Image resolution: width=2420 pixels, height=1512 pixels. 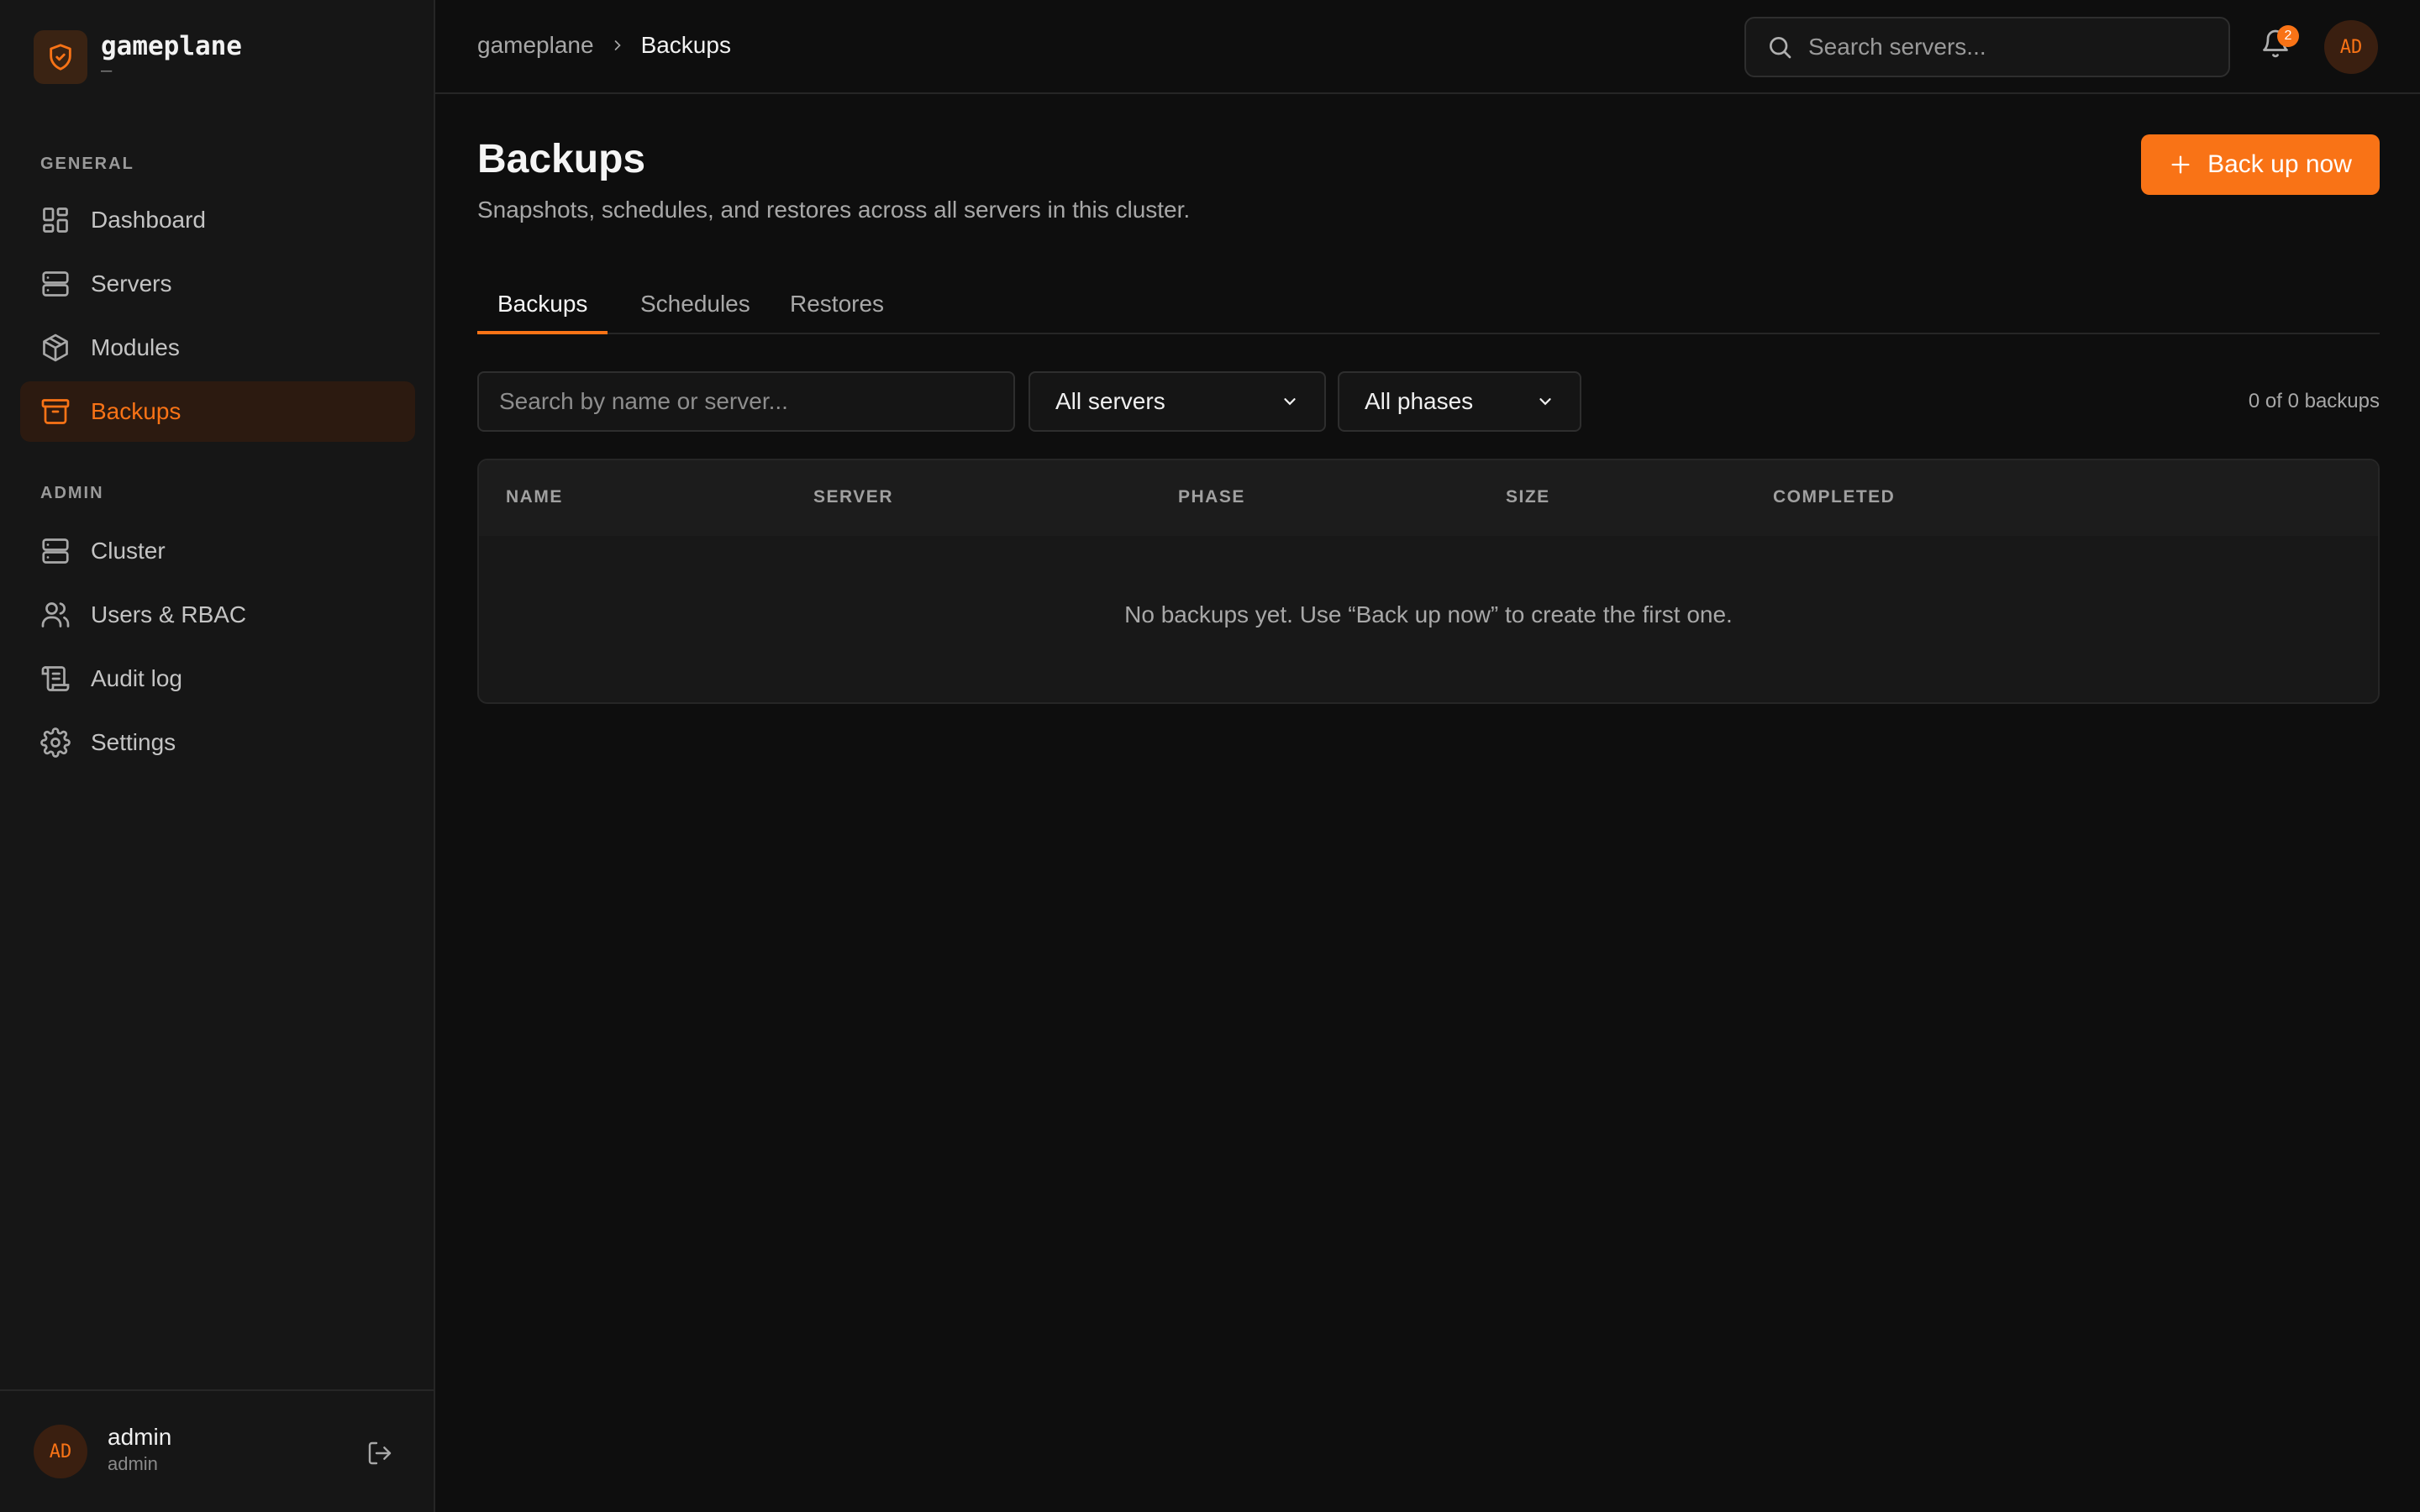 What do you see at coordinates (133, 742) in the screenshot?
I see `sidebar-item-label: Settings` at bounding box center [133, 742].